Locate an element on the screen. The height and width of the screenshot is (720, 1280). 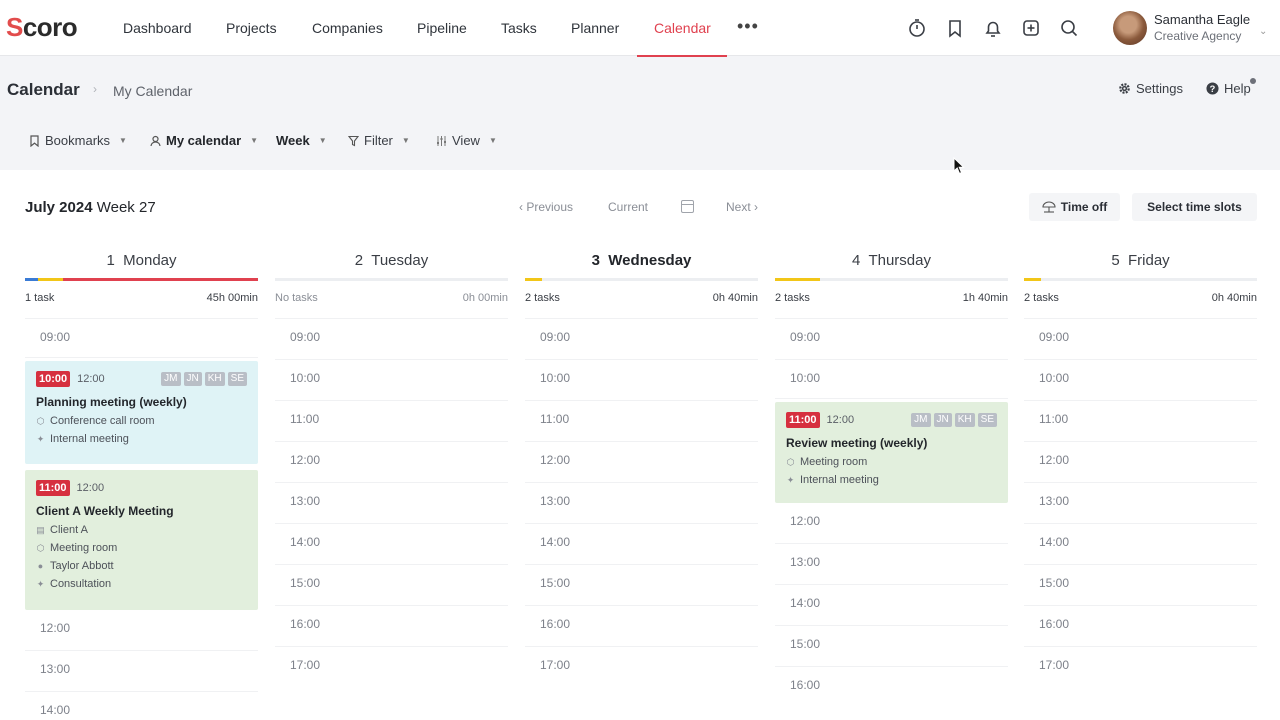
filter-label: Filter is located at coordinates (378, 140).